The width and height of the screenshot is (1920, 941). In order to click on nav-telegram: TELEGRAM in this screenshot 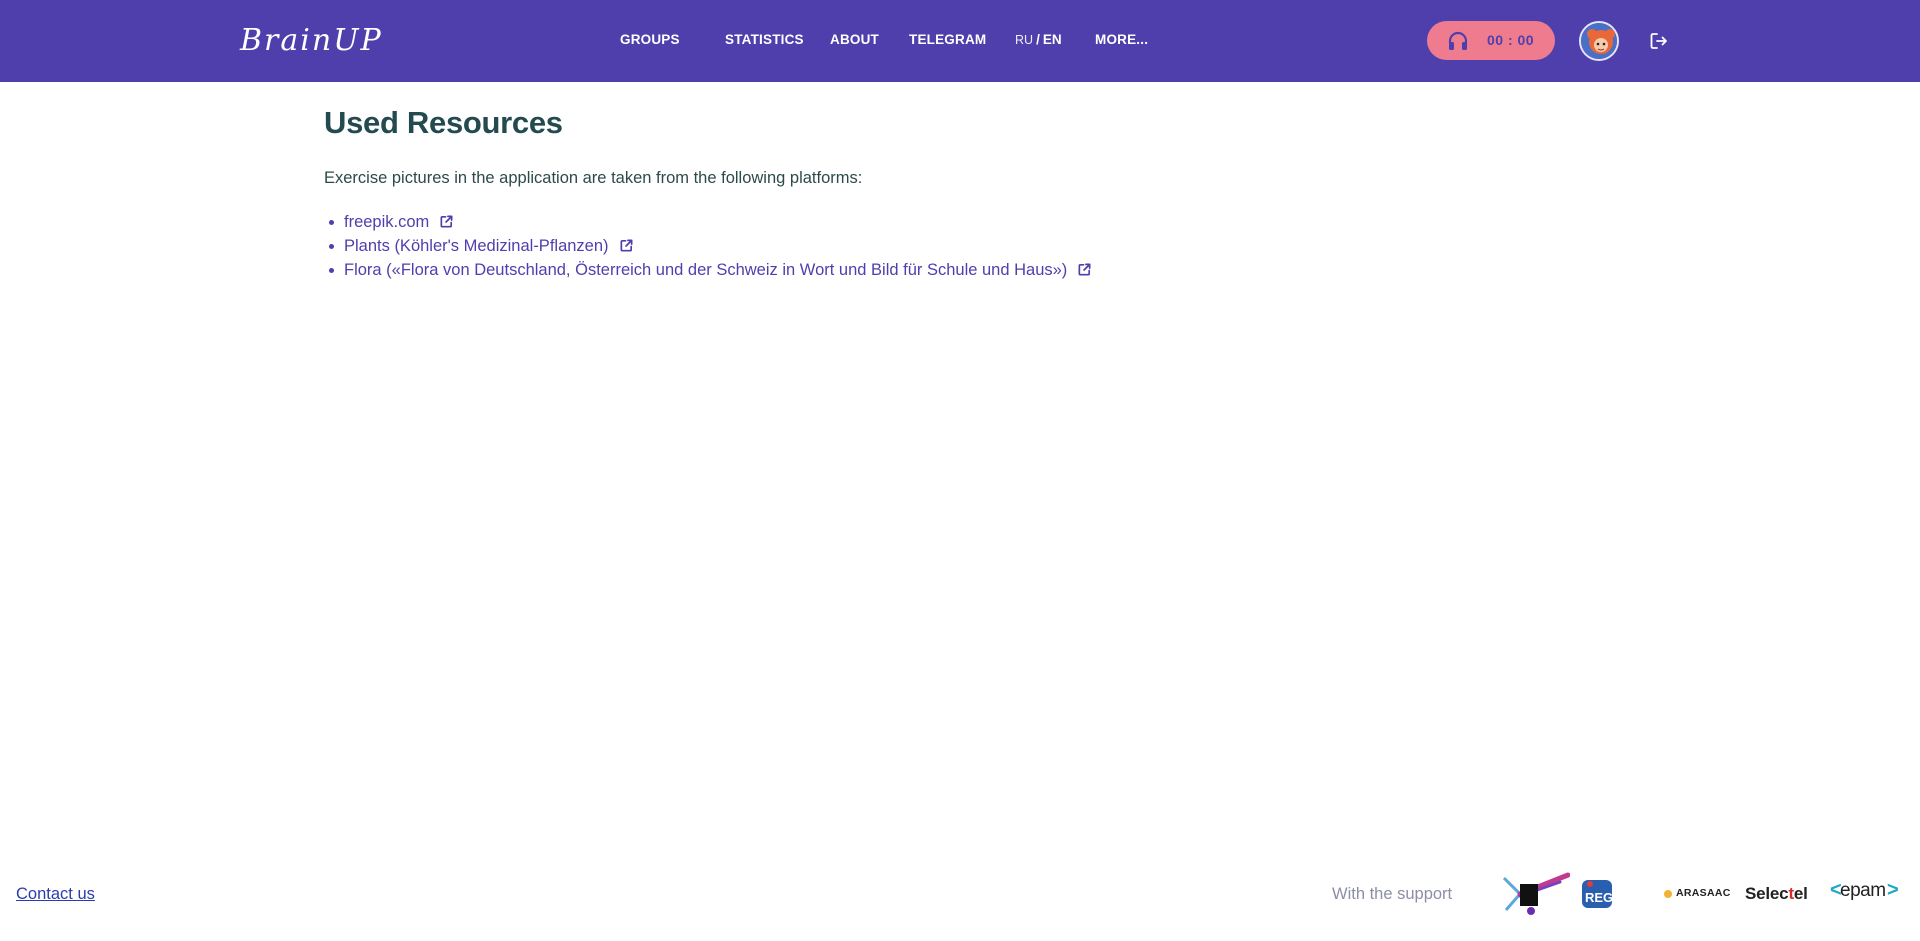, I will do `click(947, 40)`.